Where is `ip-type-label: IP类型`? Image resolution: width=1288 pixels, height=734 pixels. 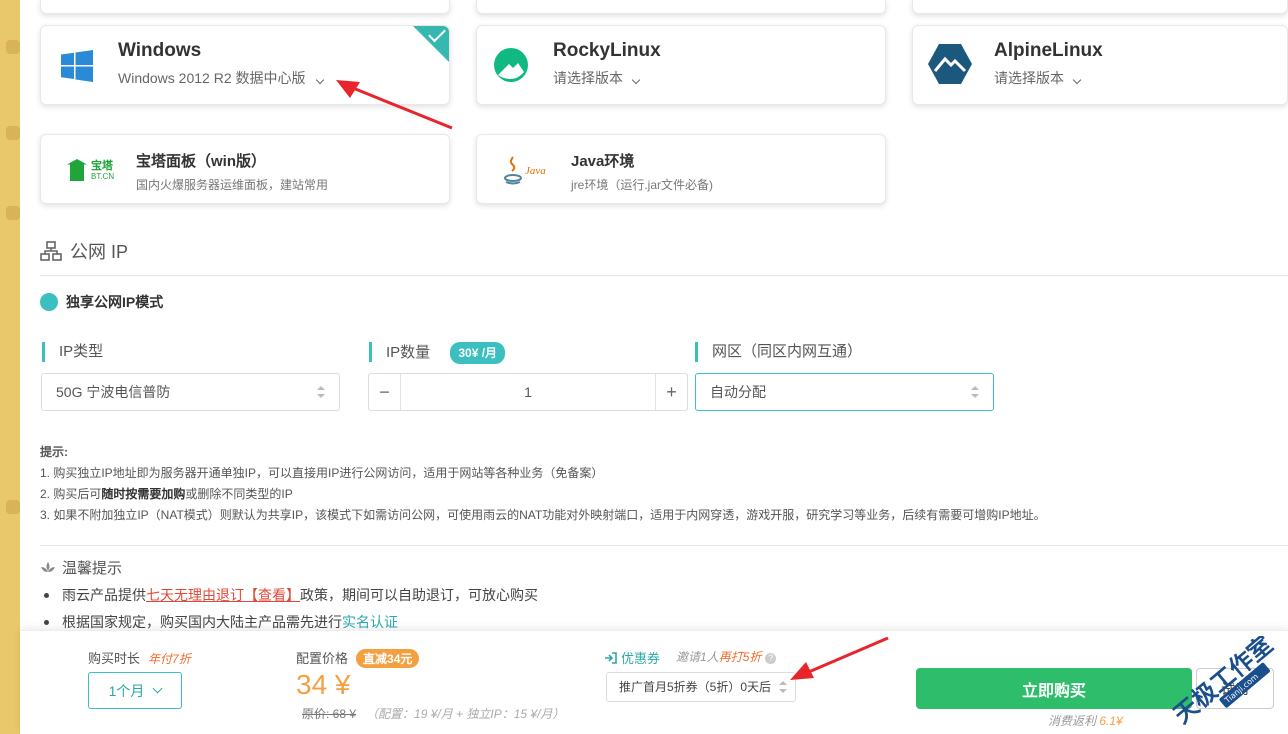 ip-type-label: IP类型 is located at coordinates (72, 352).